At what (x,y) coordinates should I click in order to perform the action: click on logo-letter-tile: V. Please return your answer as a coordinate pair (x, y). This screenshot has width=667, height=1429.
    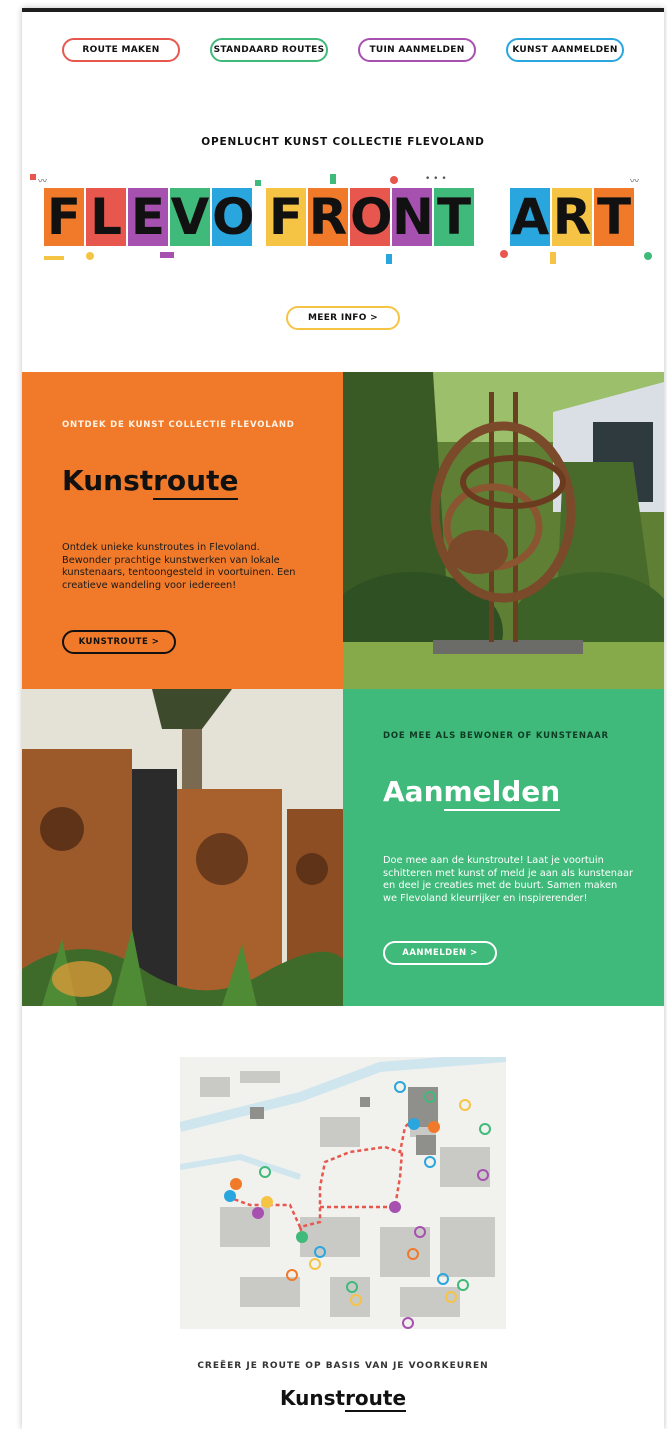
    Looking at the image, I should click on (190, 217).